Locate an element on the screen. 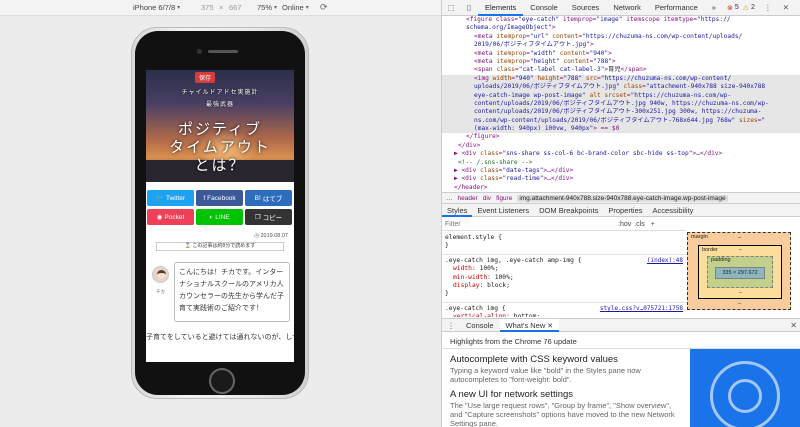 The height and width of the screenshot is (427, 800). save-badge-label: 保存 is located at coordinates (205, 79).